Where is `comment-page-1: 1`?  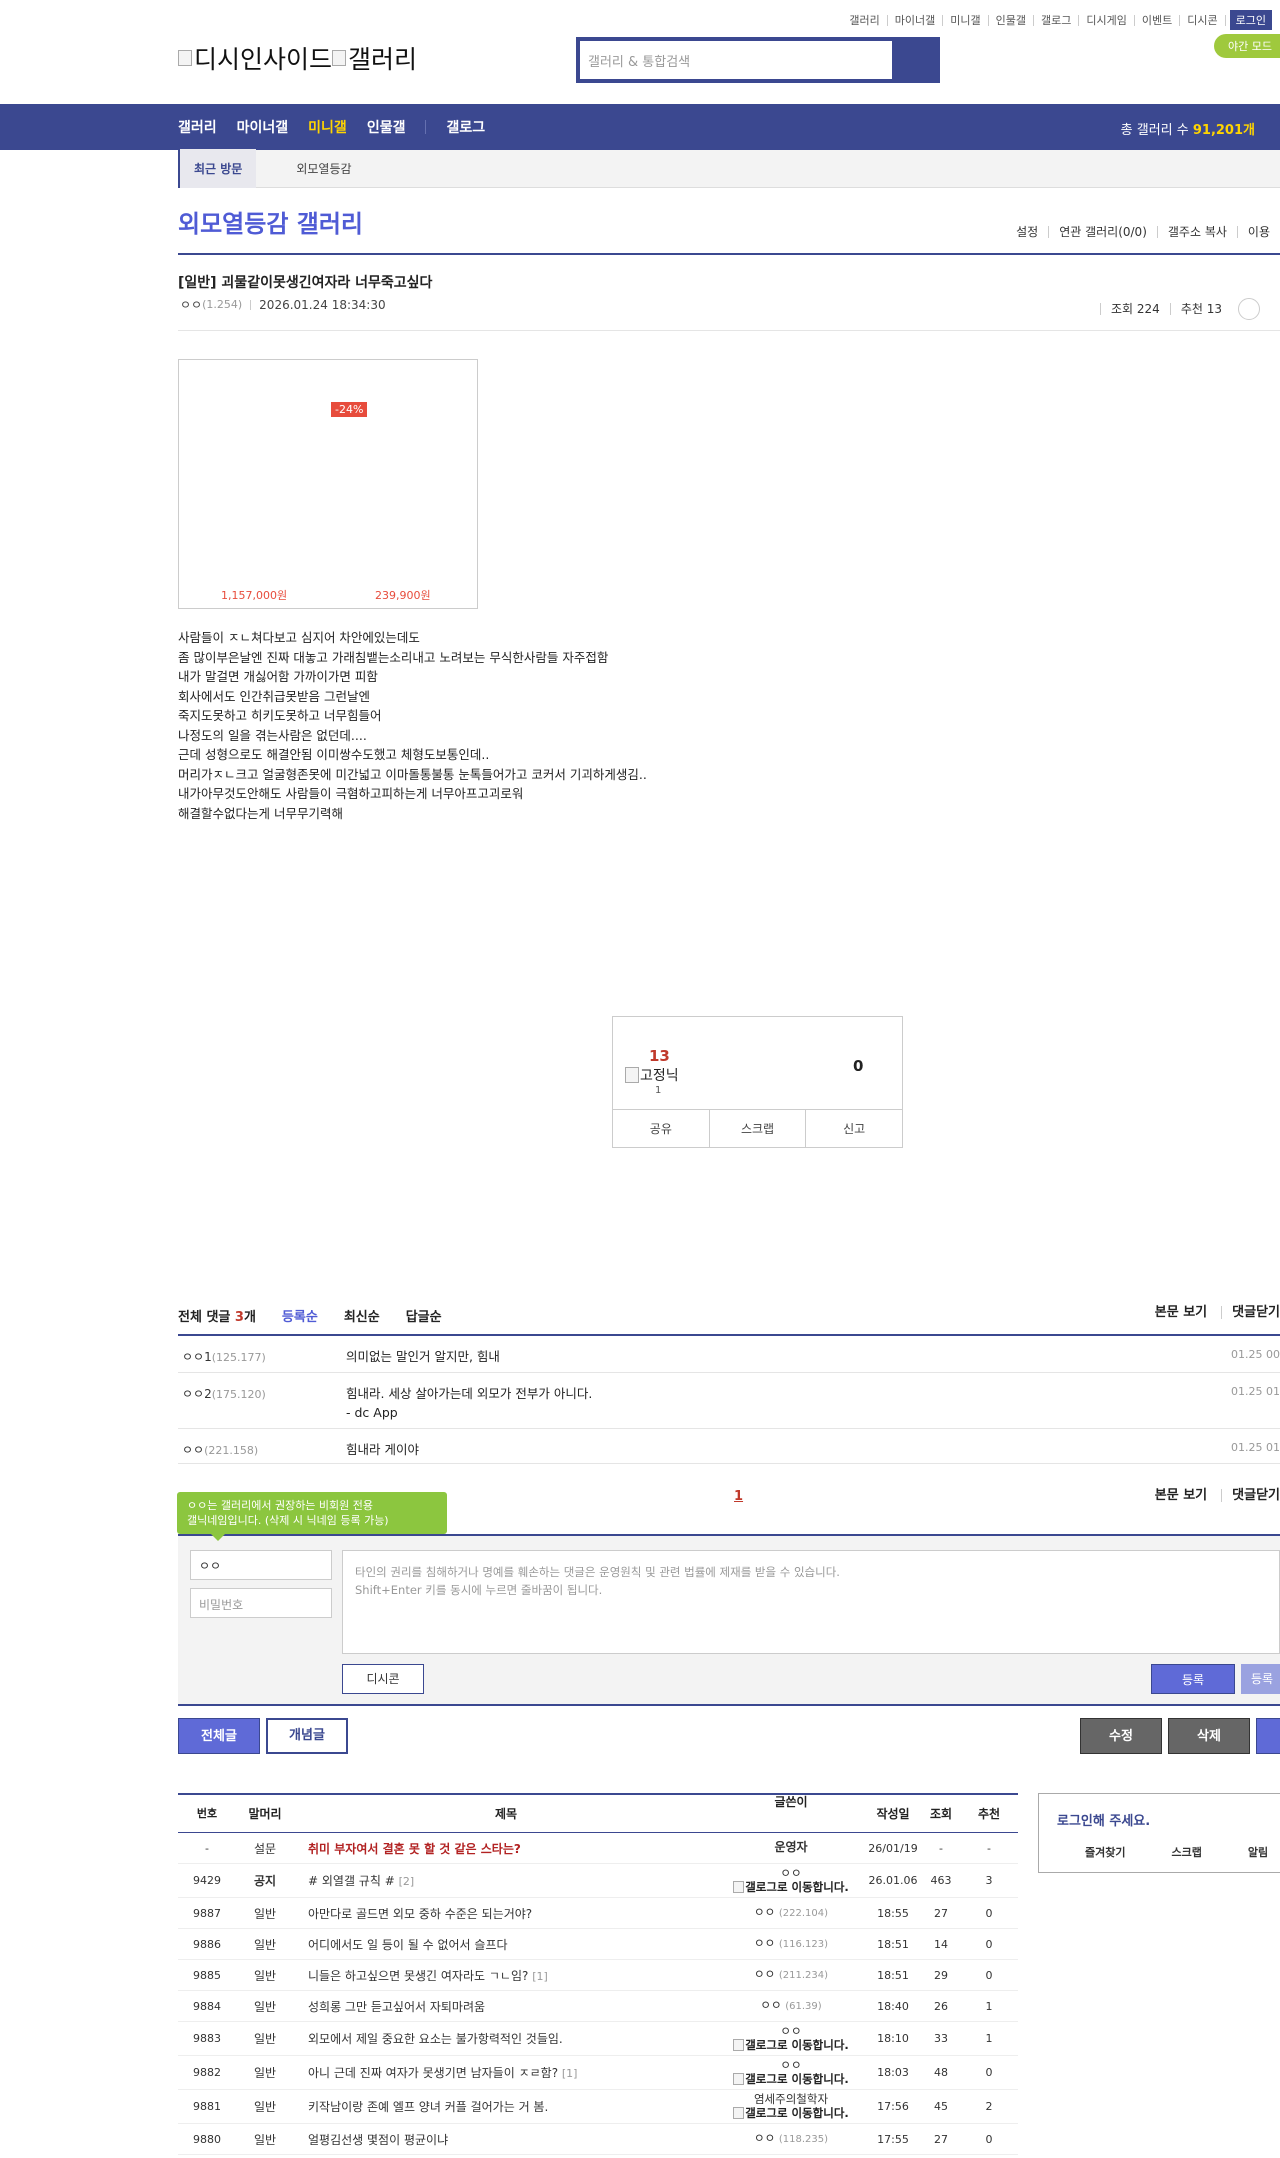
comment-page-1: 1 is located at coordinates (738, 1496).